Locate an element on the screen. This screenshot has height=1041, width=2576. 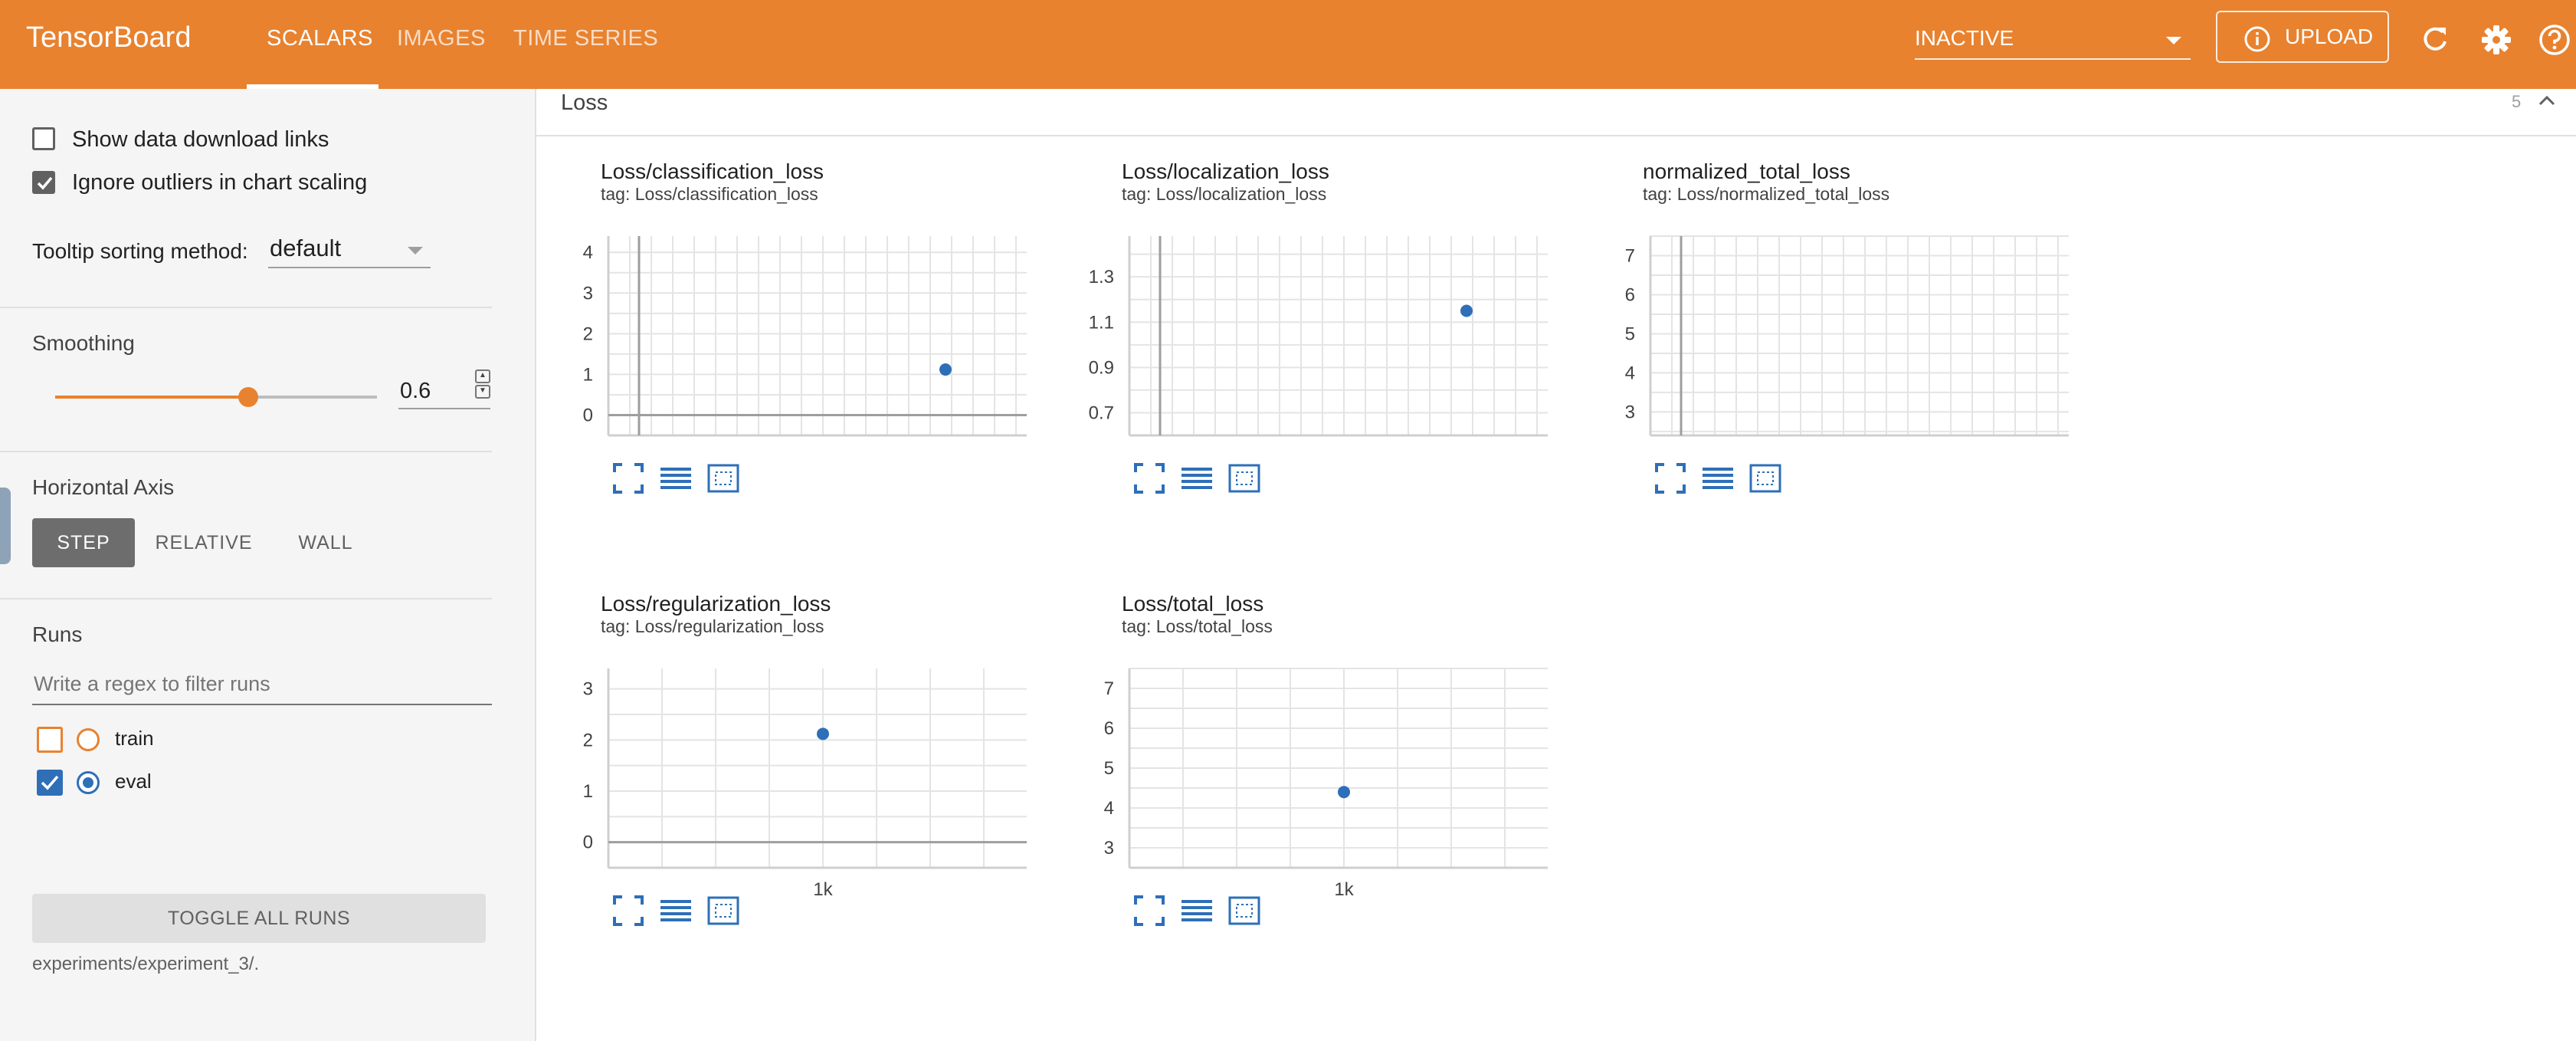
y-tick-label: 5 is located at coordinates (1630, 334).